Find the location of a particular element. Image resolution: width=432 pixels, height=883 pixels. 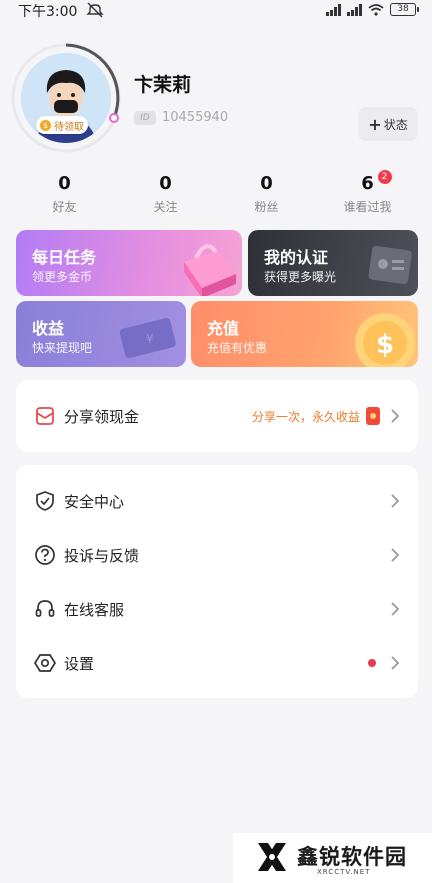

status-button: + 状态 is located at coordinates (388, 124).